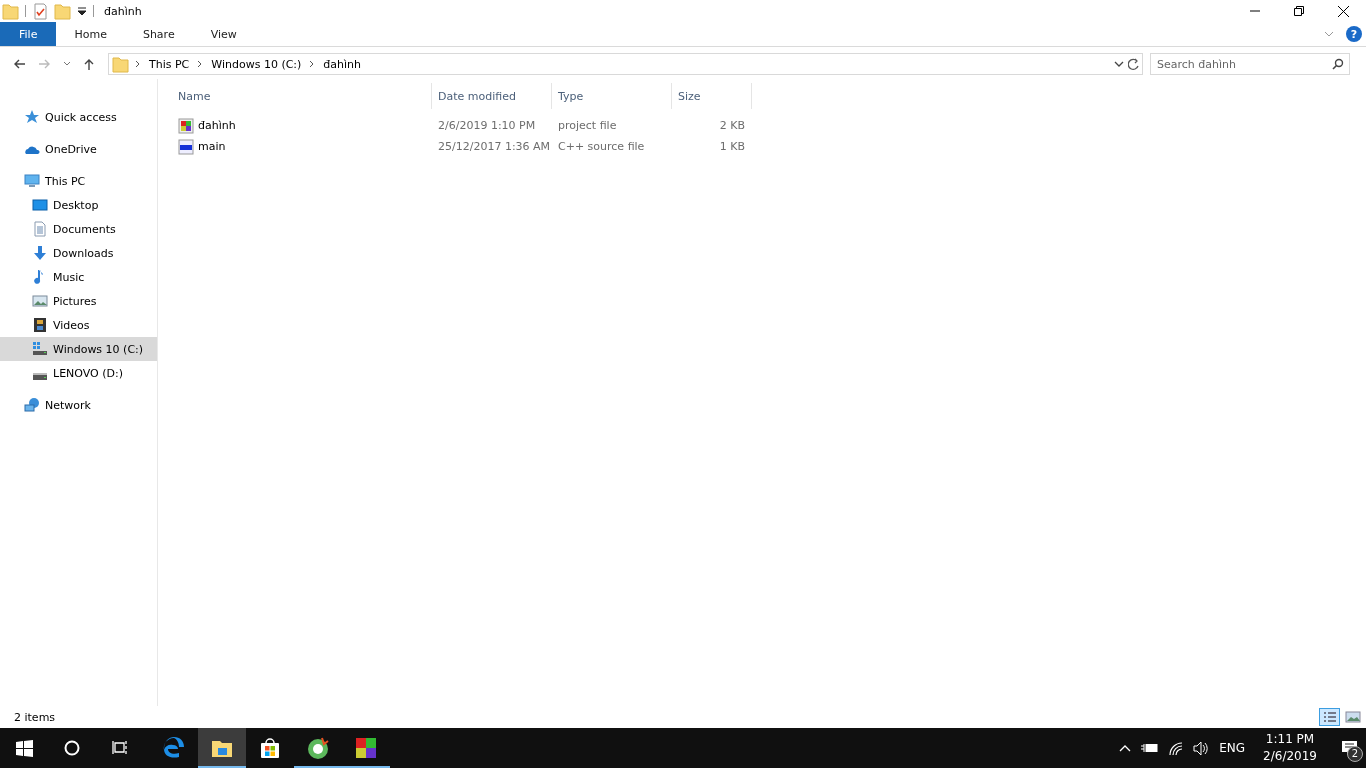  Describe the element at coordinates (1290, 756) in the screenshot. I see `clock-date: 2/6/2019` at that location.